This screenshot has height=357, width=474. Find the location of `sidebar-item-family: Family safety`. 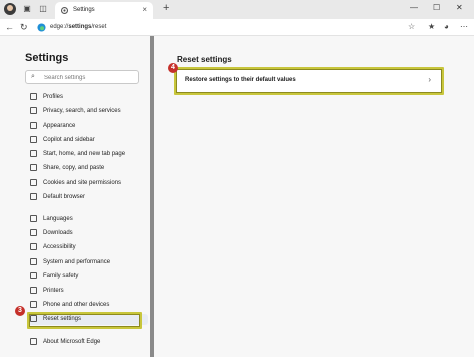

sidebar-item-family: Family safety is located at coordinates (88, 276).